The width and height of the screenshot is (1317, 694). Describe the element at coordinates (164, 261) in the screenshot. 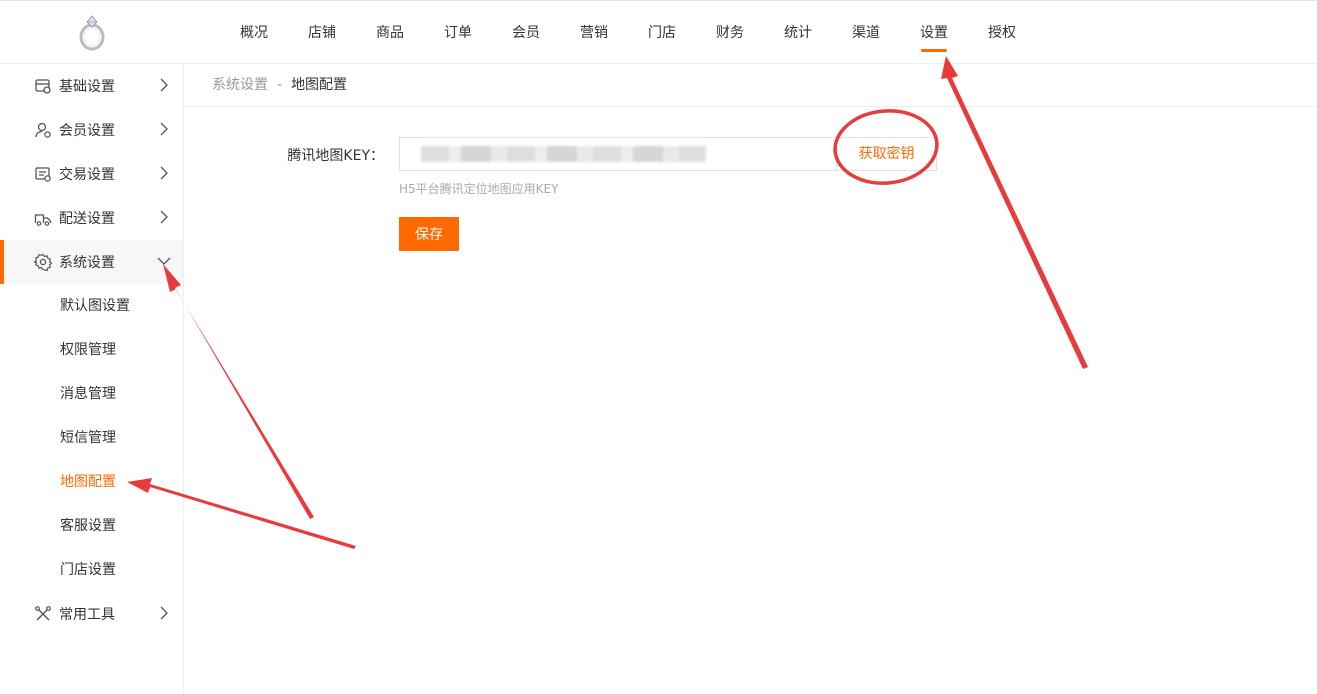

I see `chevron-down-icon` at that location.